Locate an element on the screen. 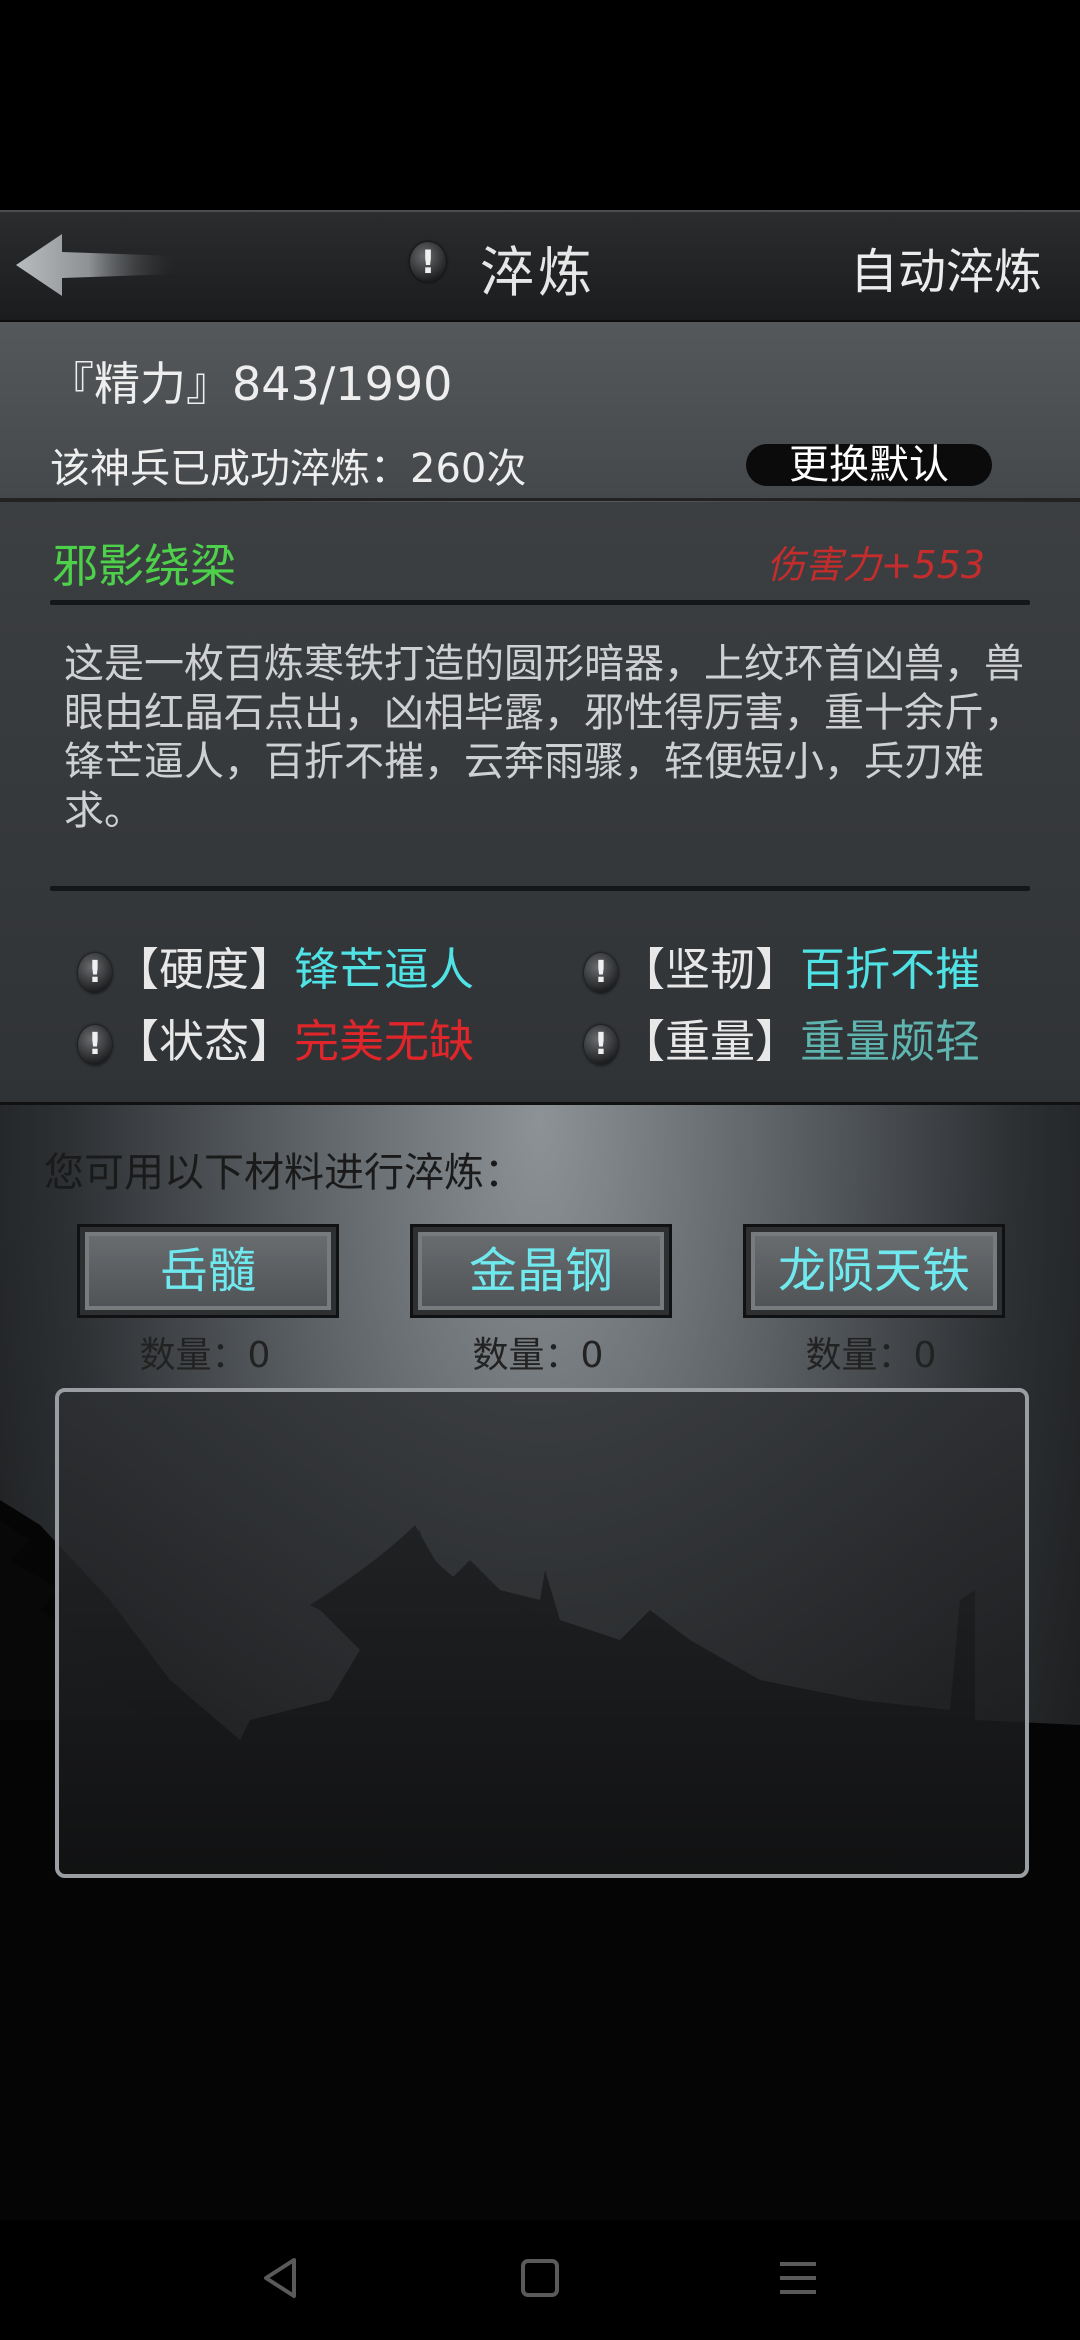 The image size is (1080, 2340). attribute-value: 百折不摧 is located at coordinates (890, 969).